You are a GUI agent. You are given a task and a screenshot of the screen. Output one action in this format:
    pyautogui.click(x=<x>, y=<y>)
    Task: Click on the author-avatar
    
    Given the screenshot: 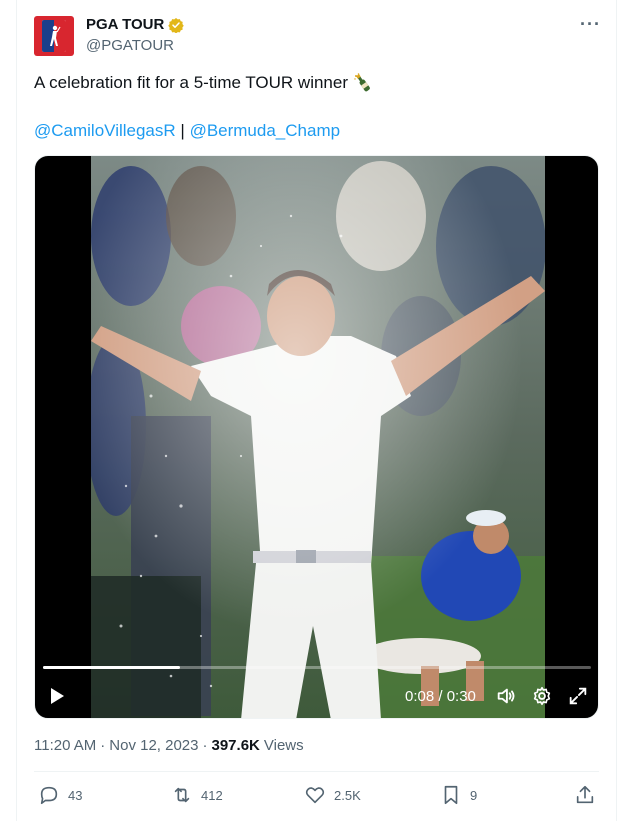 What is the action you would take?
    pyautogui.click(x=54, y=36)
    